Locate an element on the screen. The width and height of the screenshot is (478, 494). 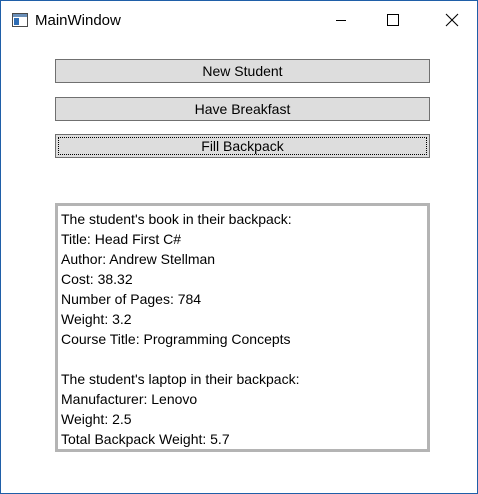
fill-backpack-button: Fill Backpack is located at coordinates (242, 146).